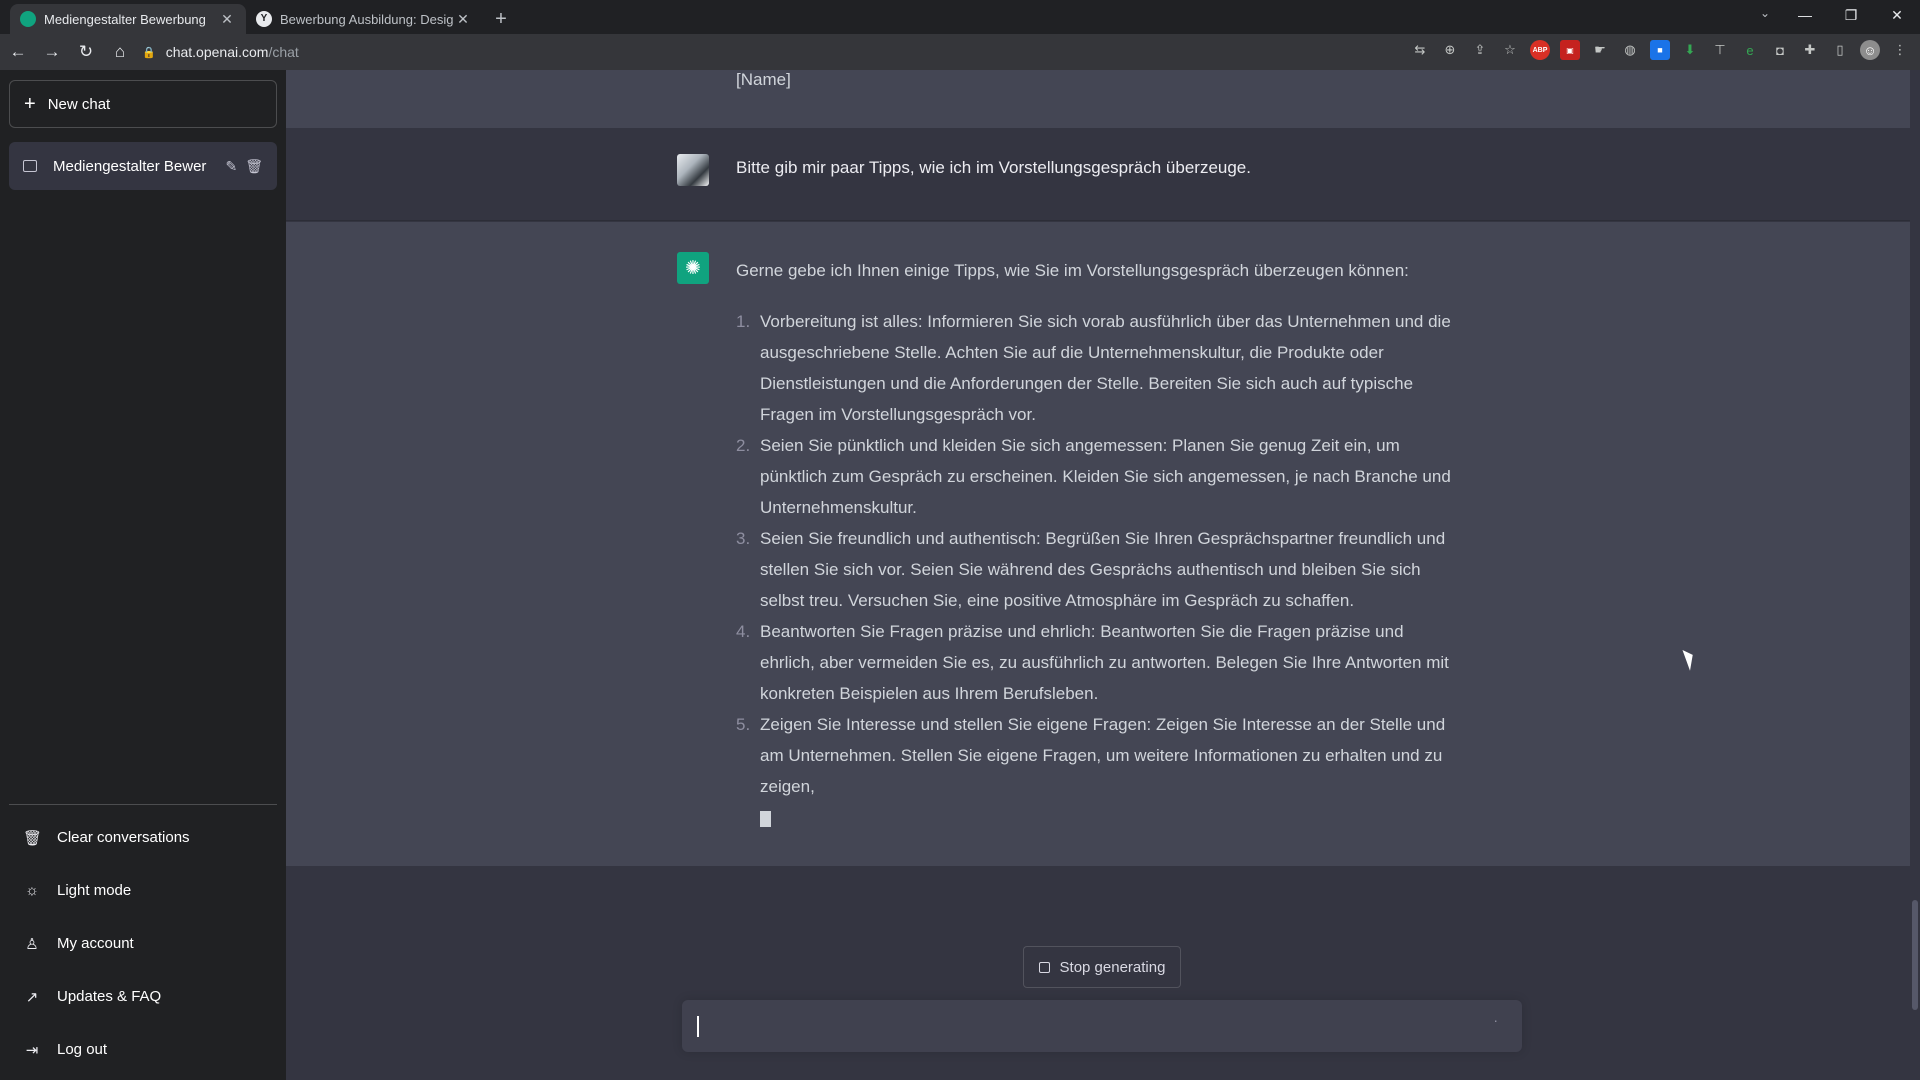 The width and height of the screenshot is (1920, 1080). What do you see at coordinates (1805, 15) in the screenshot?
I see `minimize-icon: —` at bounding box center [1805, 15].